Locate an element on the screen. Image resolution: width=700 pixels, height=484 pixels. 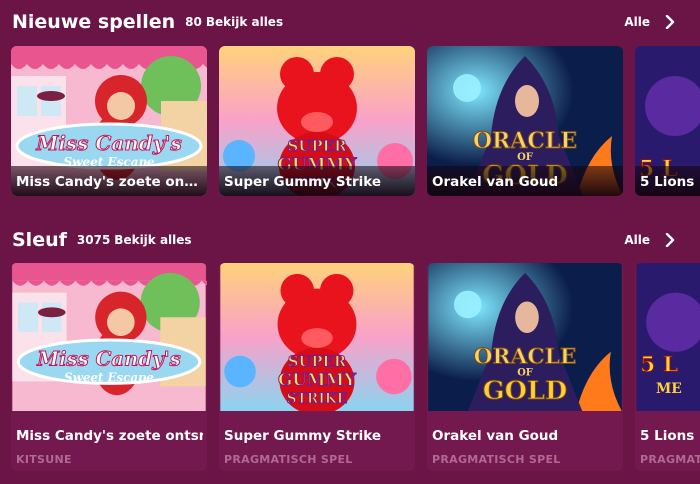
game-logo-line2: GUMMY is located at coordinates (317, 379).